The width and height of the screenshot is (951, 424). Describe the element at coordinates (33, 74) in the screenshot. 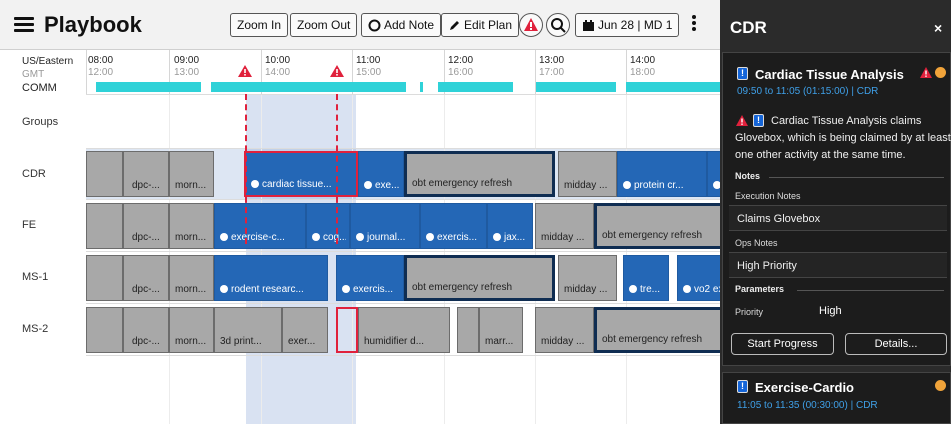

I see `timezone-secondary-label: GMT` at that location.